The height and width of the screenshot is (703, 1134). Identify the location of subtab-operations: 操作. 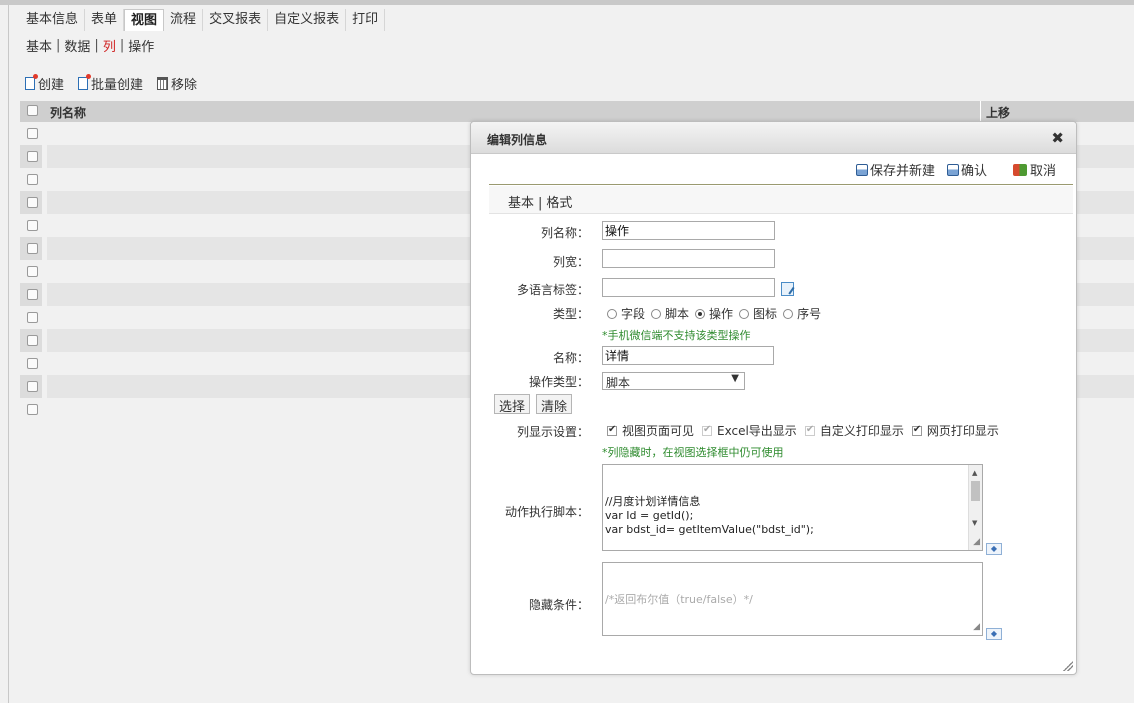
(141, 45).